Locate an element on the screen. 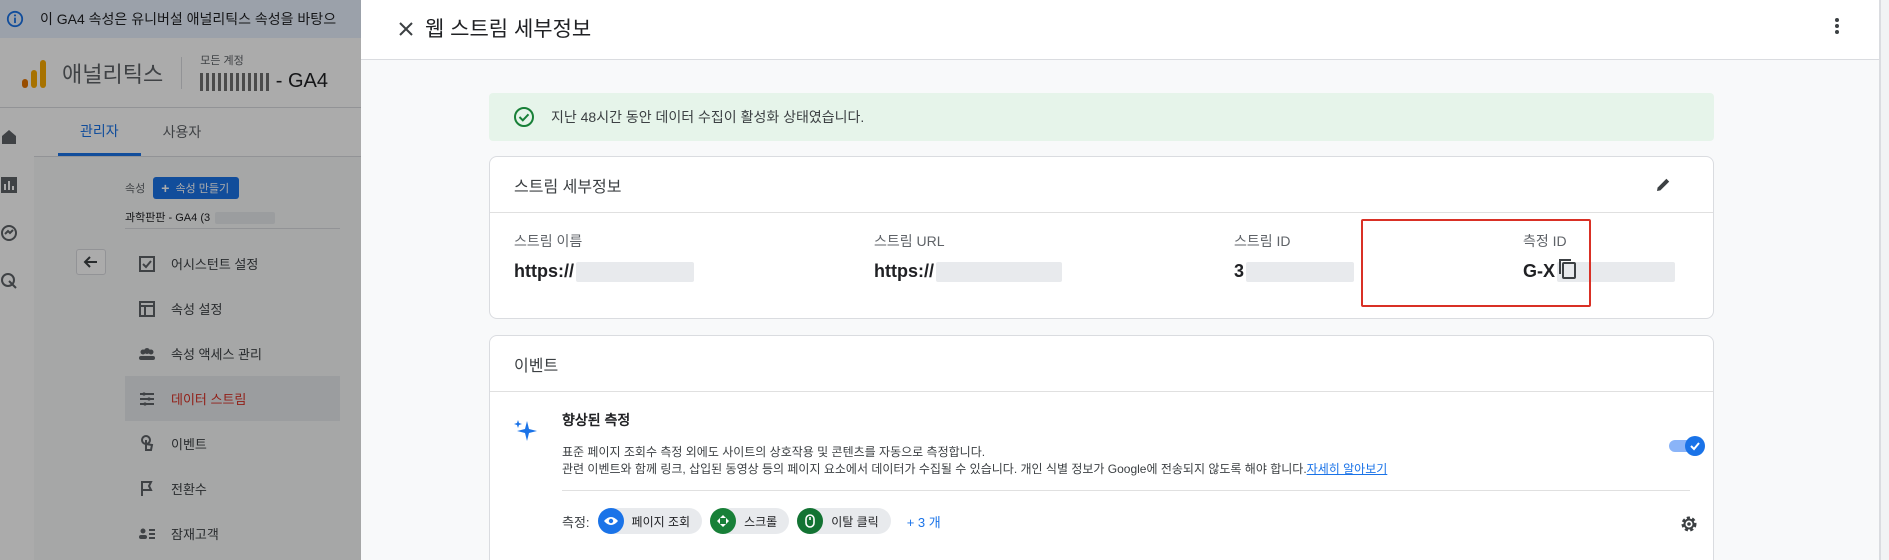  stream-id-field: 스트림 ID 3 is located at coordinates (1294, 256).